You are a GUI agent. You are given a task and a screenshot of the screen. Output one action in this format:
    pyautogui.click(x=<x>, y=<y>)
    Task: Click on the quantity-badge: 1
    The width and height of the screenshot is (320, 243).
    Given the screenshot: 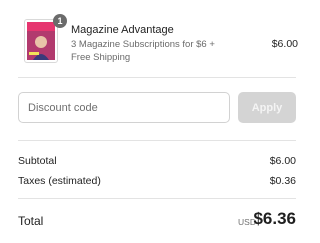 What is the action you would take?
    pyautogui.click(x=60, y=21)
    